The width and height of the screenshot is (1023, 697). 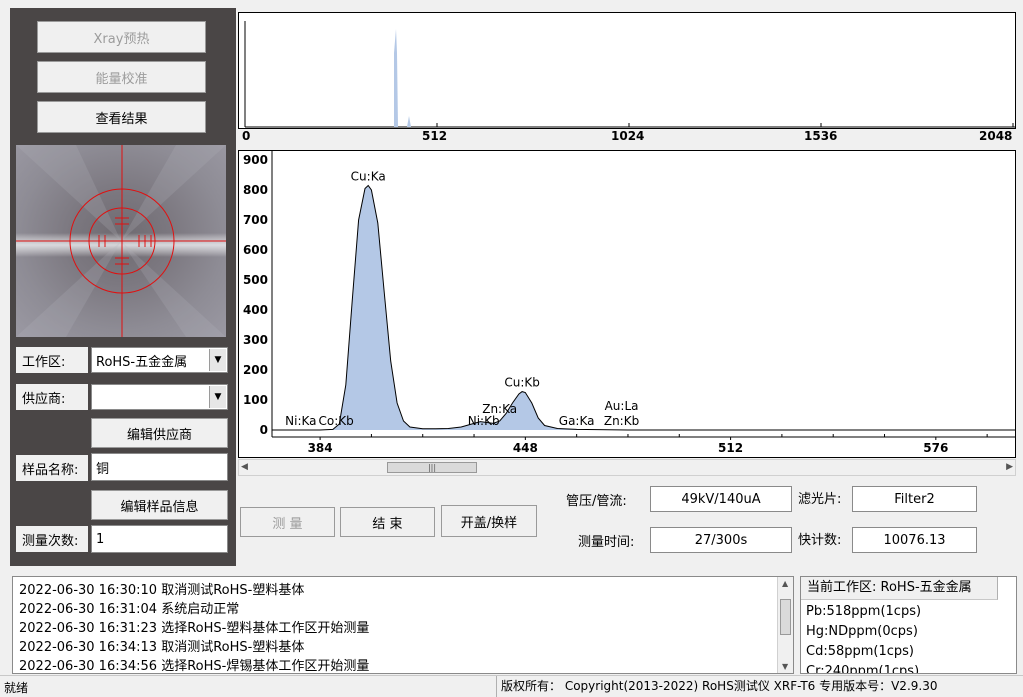 What do you see at coordinates (121, 37) in the screenshot?
I see `xray-preheat-button: Xray预热` at bounding box center [121, 37].